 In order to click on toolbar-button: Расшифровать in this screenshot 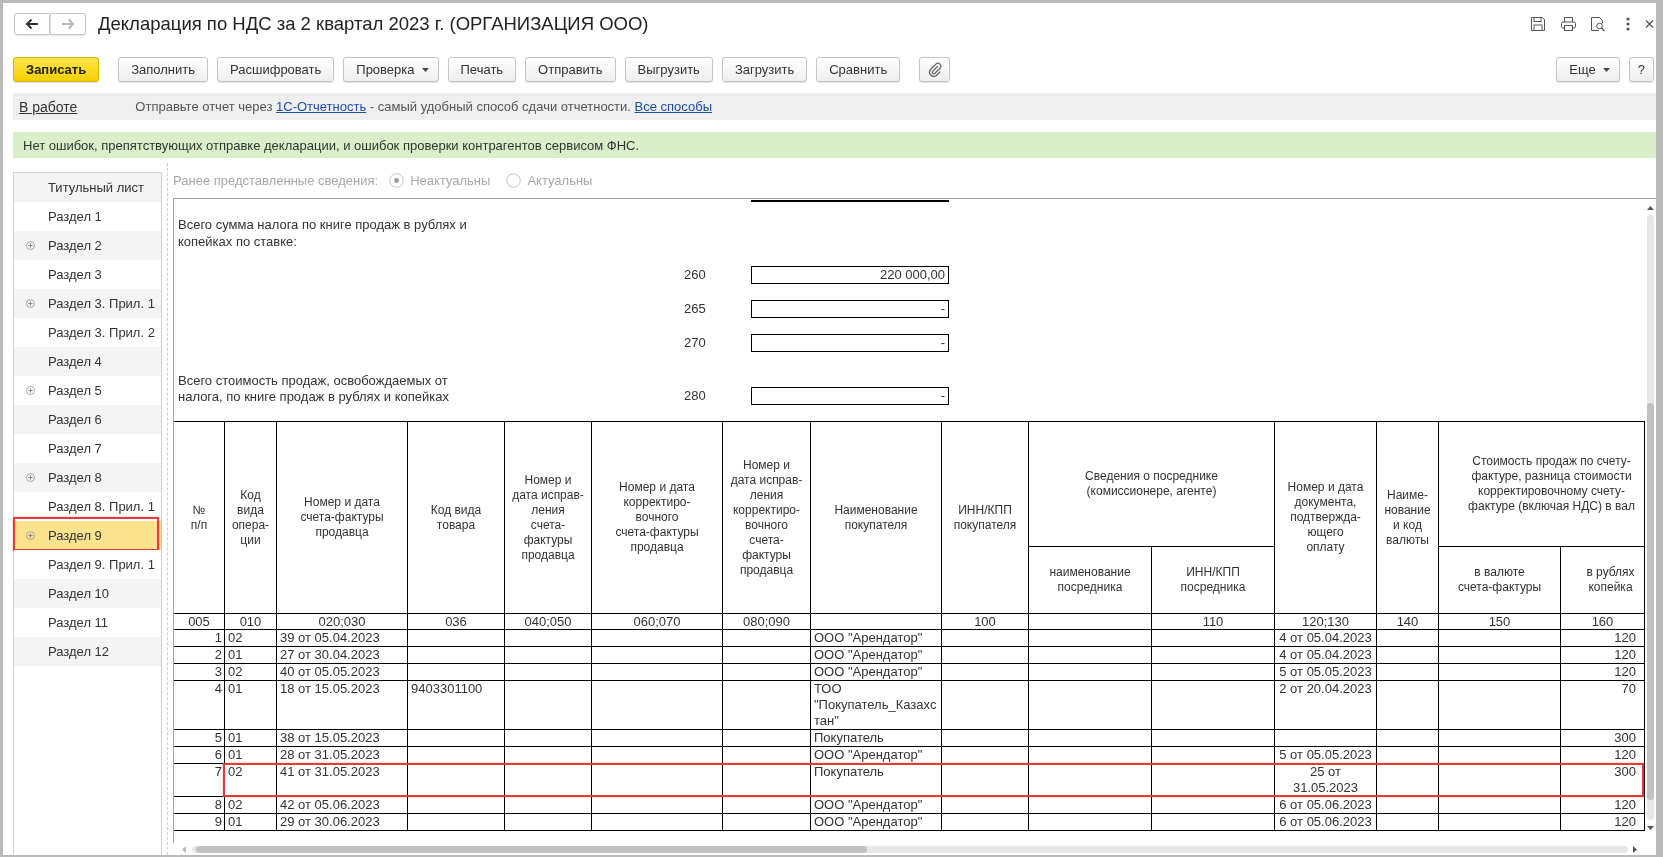, I will do `click(276, 69)`.